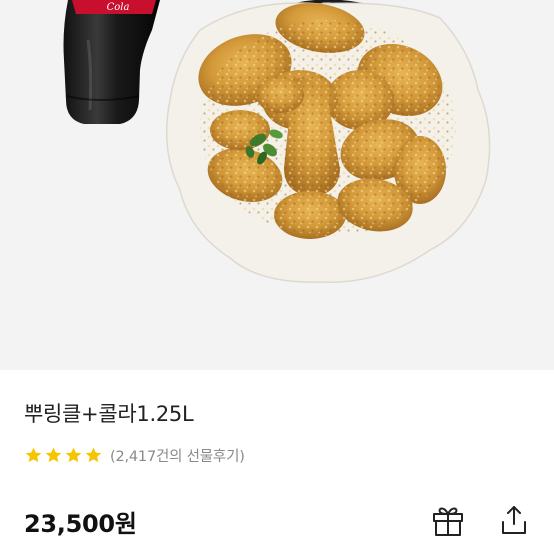 This screenshot has width=554, height=554. What do you see at coordinates (111, 62) in the screenshot?
I see `cola-bottle: Cola` at bounding box center [111, 62].